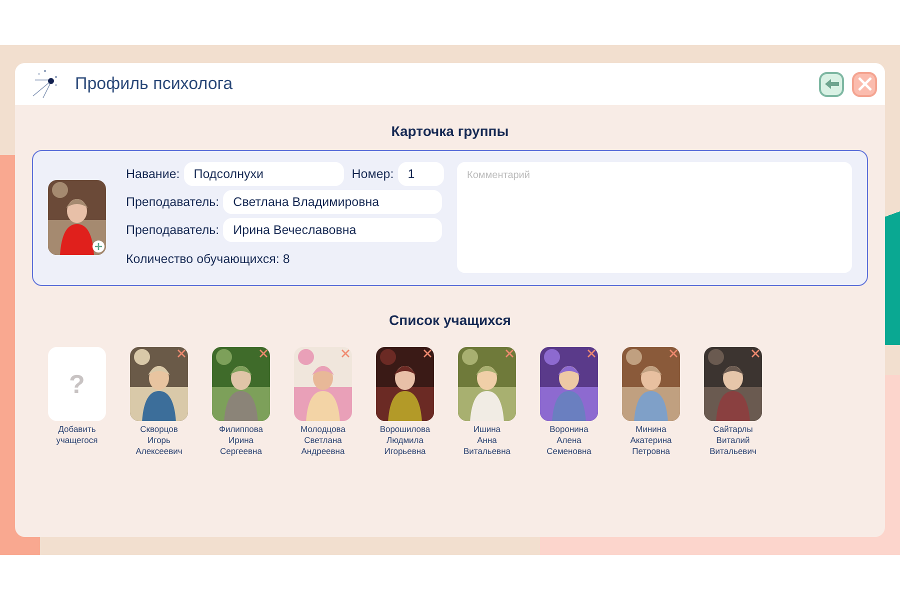 This screenshot has height=600, width=900. What do you see at coordinates (241, 440) in the screenshot?
I see `student-name: Филиппова Ирина Сергеевна` at bounding box center [241, 440].